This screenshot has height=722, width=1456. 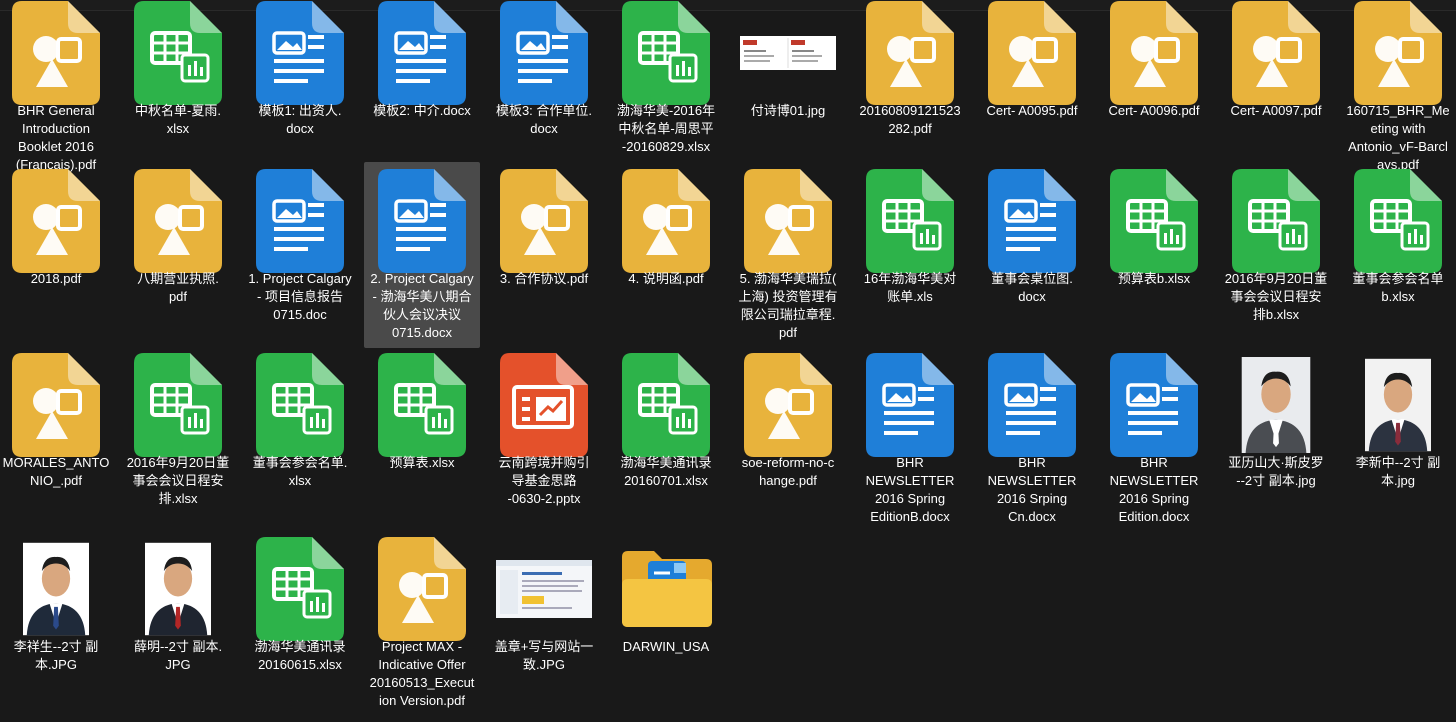 What do you see at coordinates (910, 236) in the screenshot?
I see `file-item: 16年渤海华美对 账单.xls` at bounding box center [910, 236].